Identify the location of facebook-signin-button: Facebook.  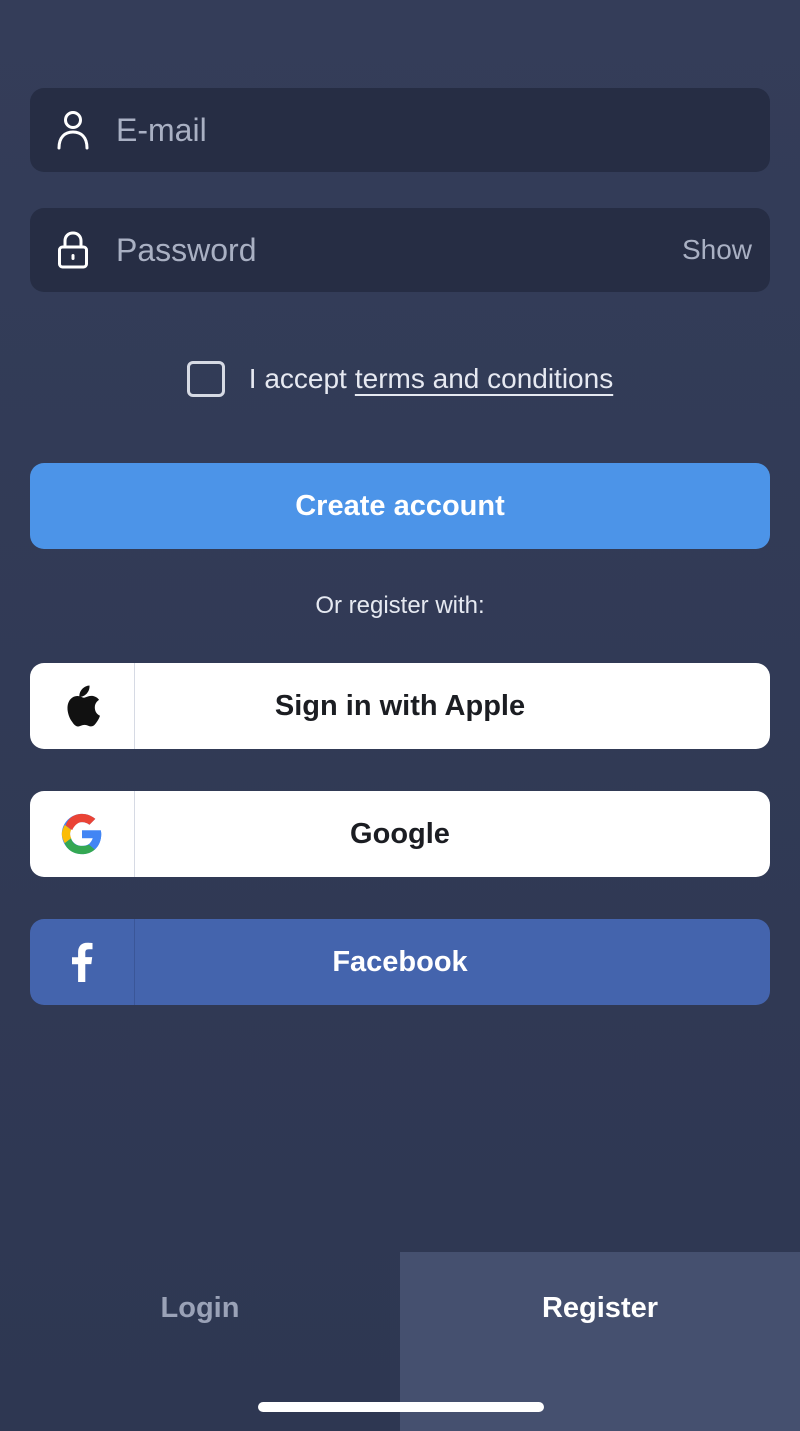
(400, 962).